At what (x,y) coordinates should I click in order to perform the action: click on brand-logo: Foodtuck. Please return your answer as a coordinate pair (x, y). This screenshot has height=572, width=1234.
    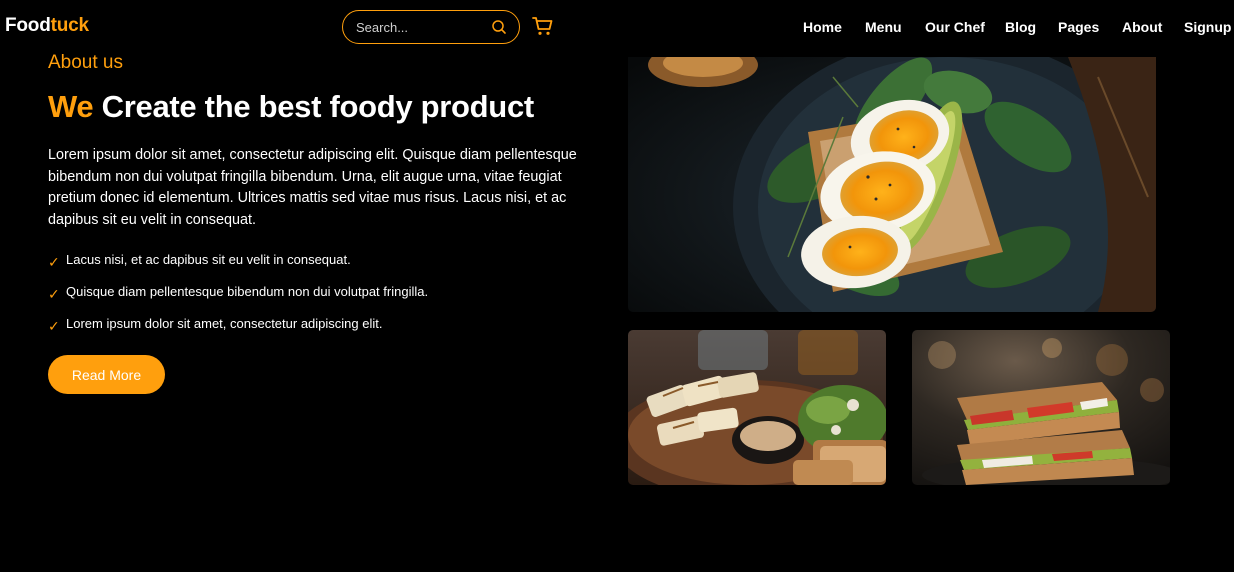
    Looking at the image, I should click on (47, 26).